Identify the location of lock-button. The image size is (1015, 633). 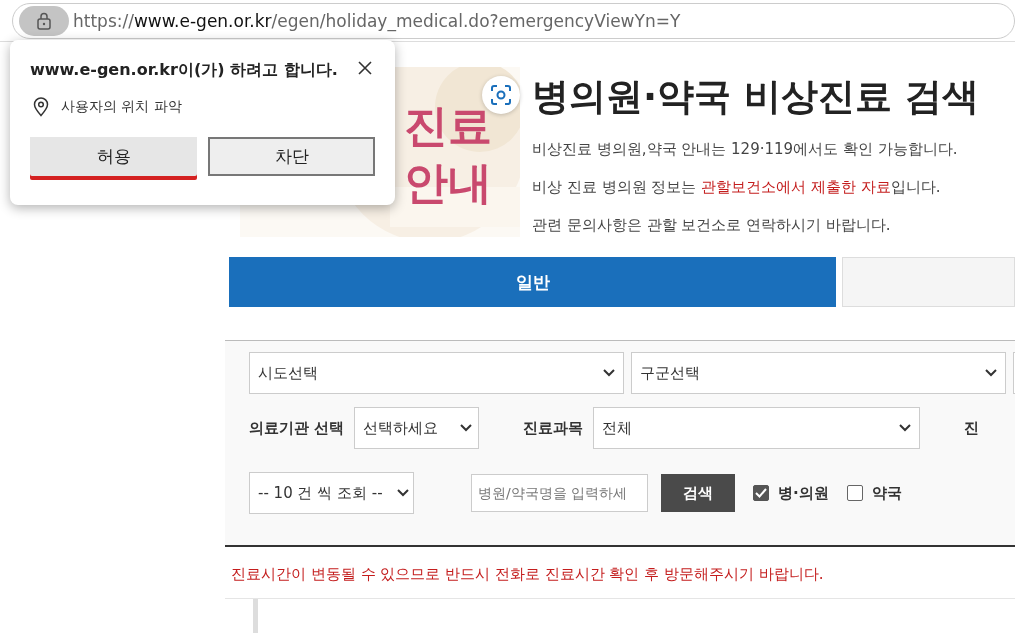
(44, 20).